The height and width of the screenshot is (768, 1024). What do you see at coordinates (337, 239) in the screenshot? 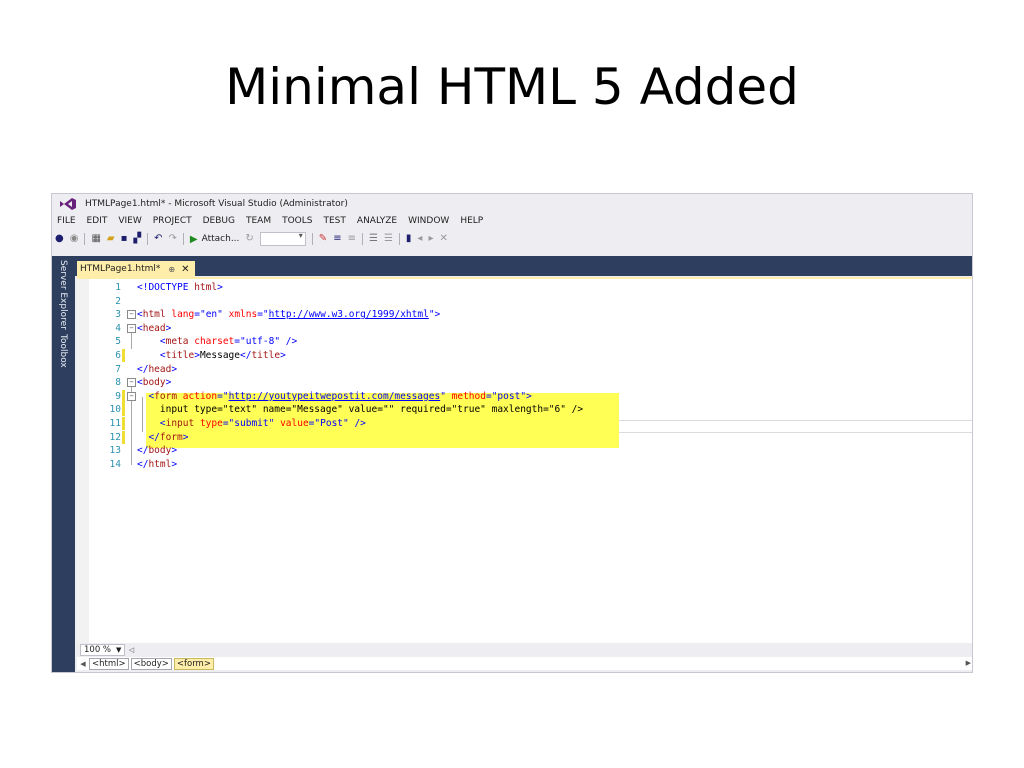
I see `comment-icon: ≡` at bounding box center [337, 239].